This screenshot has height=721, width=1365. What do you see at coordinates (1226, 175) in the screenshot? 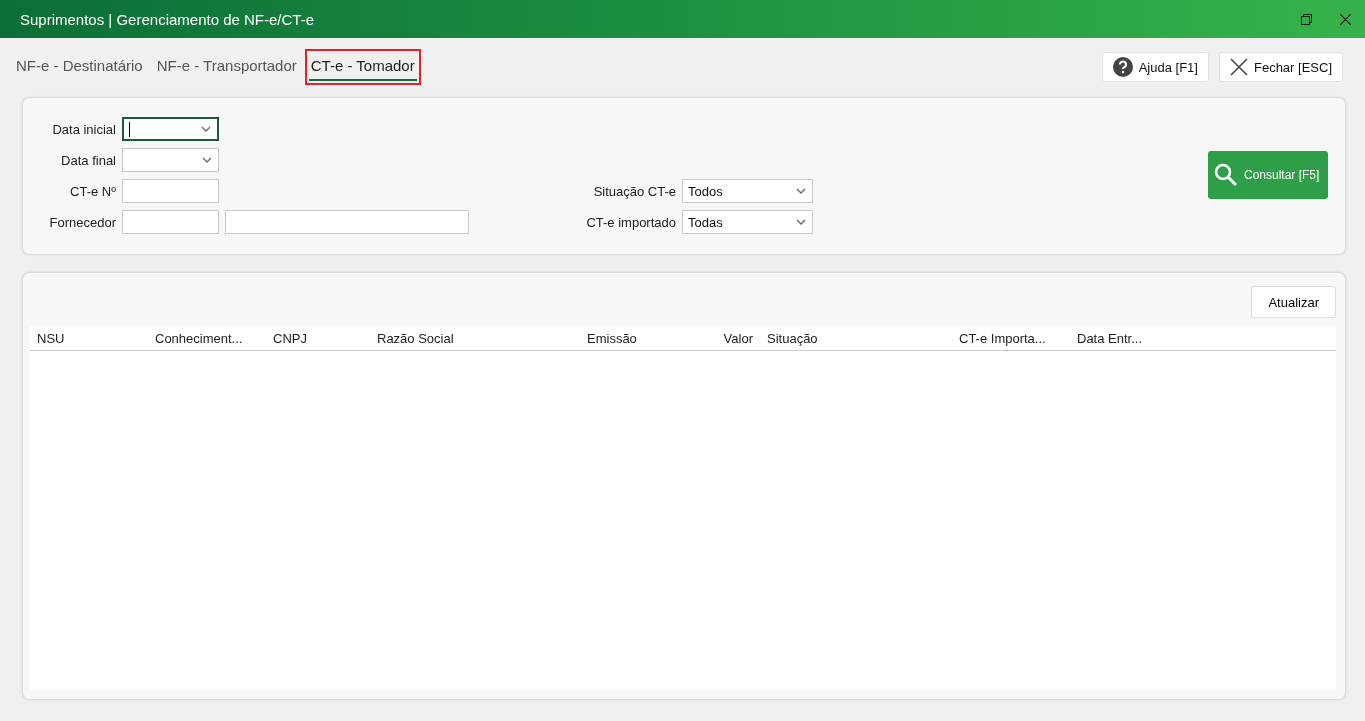
I see `search-icon` at bounding box center [1226, 175].